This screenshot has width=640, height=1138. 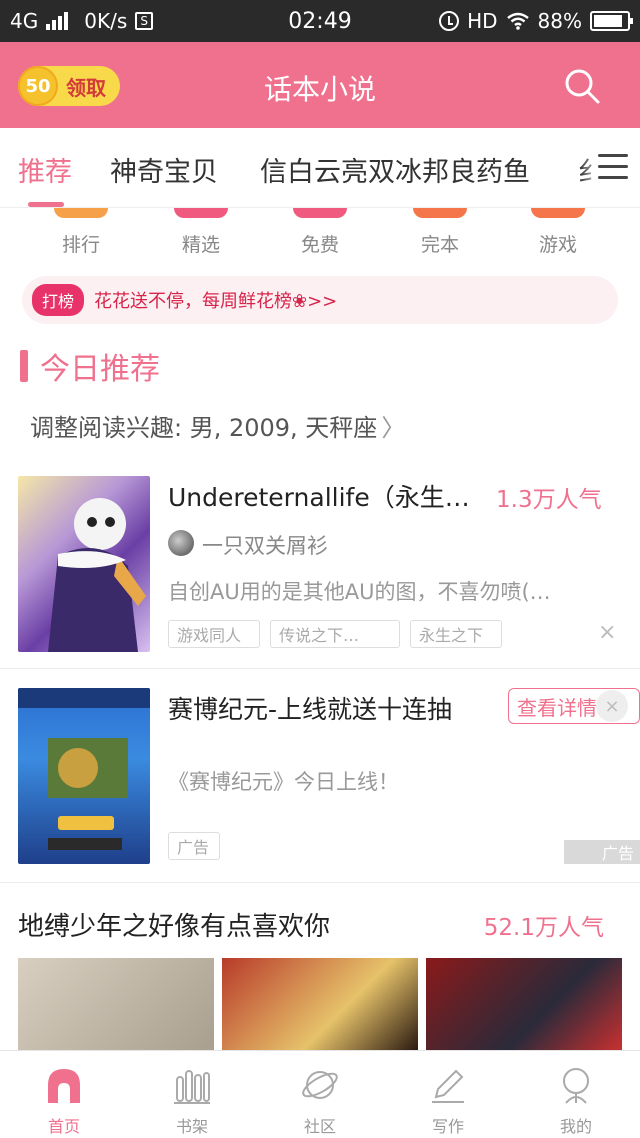 I want to click on ad-mark: 广告, so click(x=602, y=852).